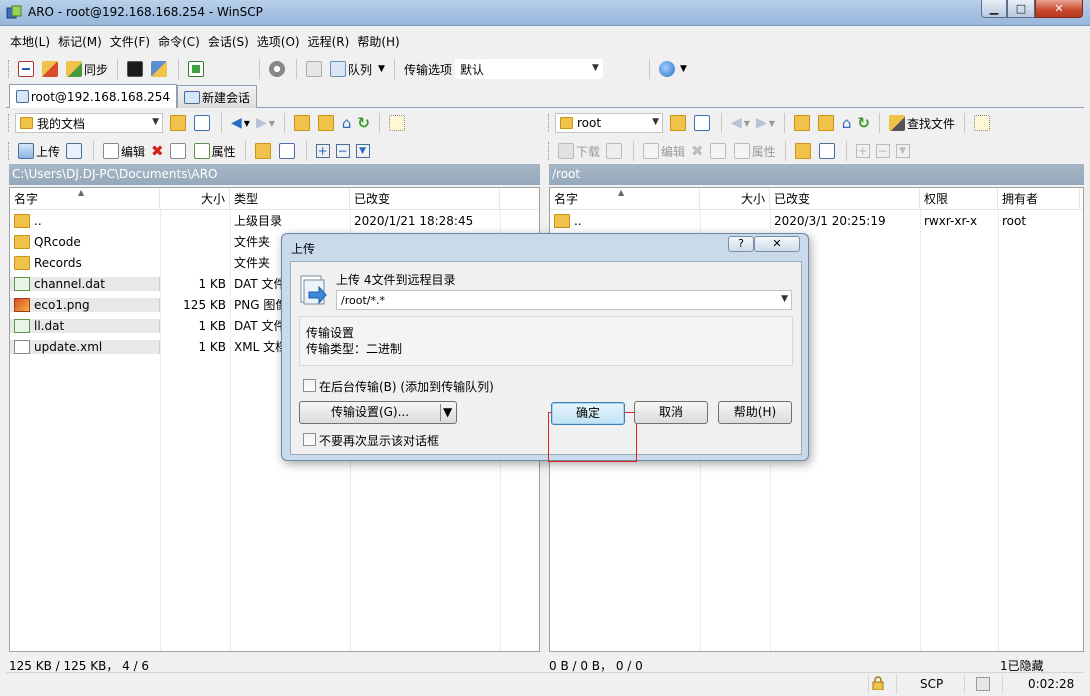 This screenshot has height=696, width=1090. What do you see at coordinates (228, 41) in the screenshot?
I see `menu-session: 会话(S)` at bounding box center [228, 41].